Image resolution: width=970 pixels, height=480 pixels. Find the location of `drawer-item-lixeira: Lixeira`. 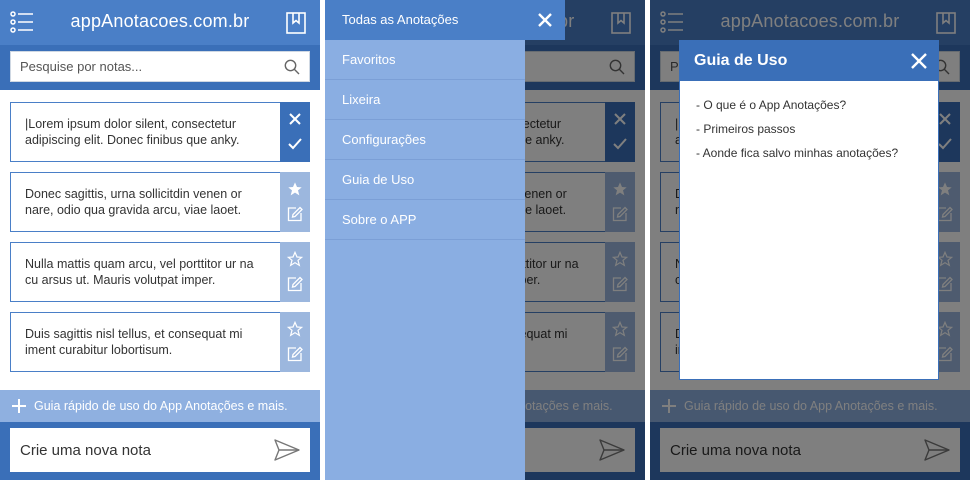

drawer-item-lixeira: Lixeira is located at coordinates (425, 100).